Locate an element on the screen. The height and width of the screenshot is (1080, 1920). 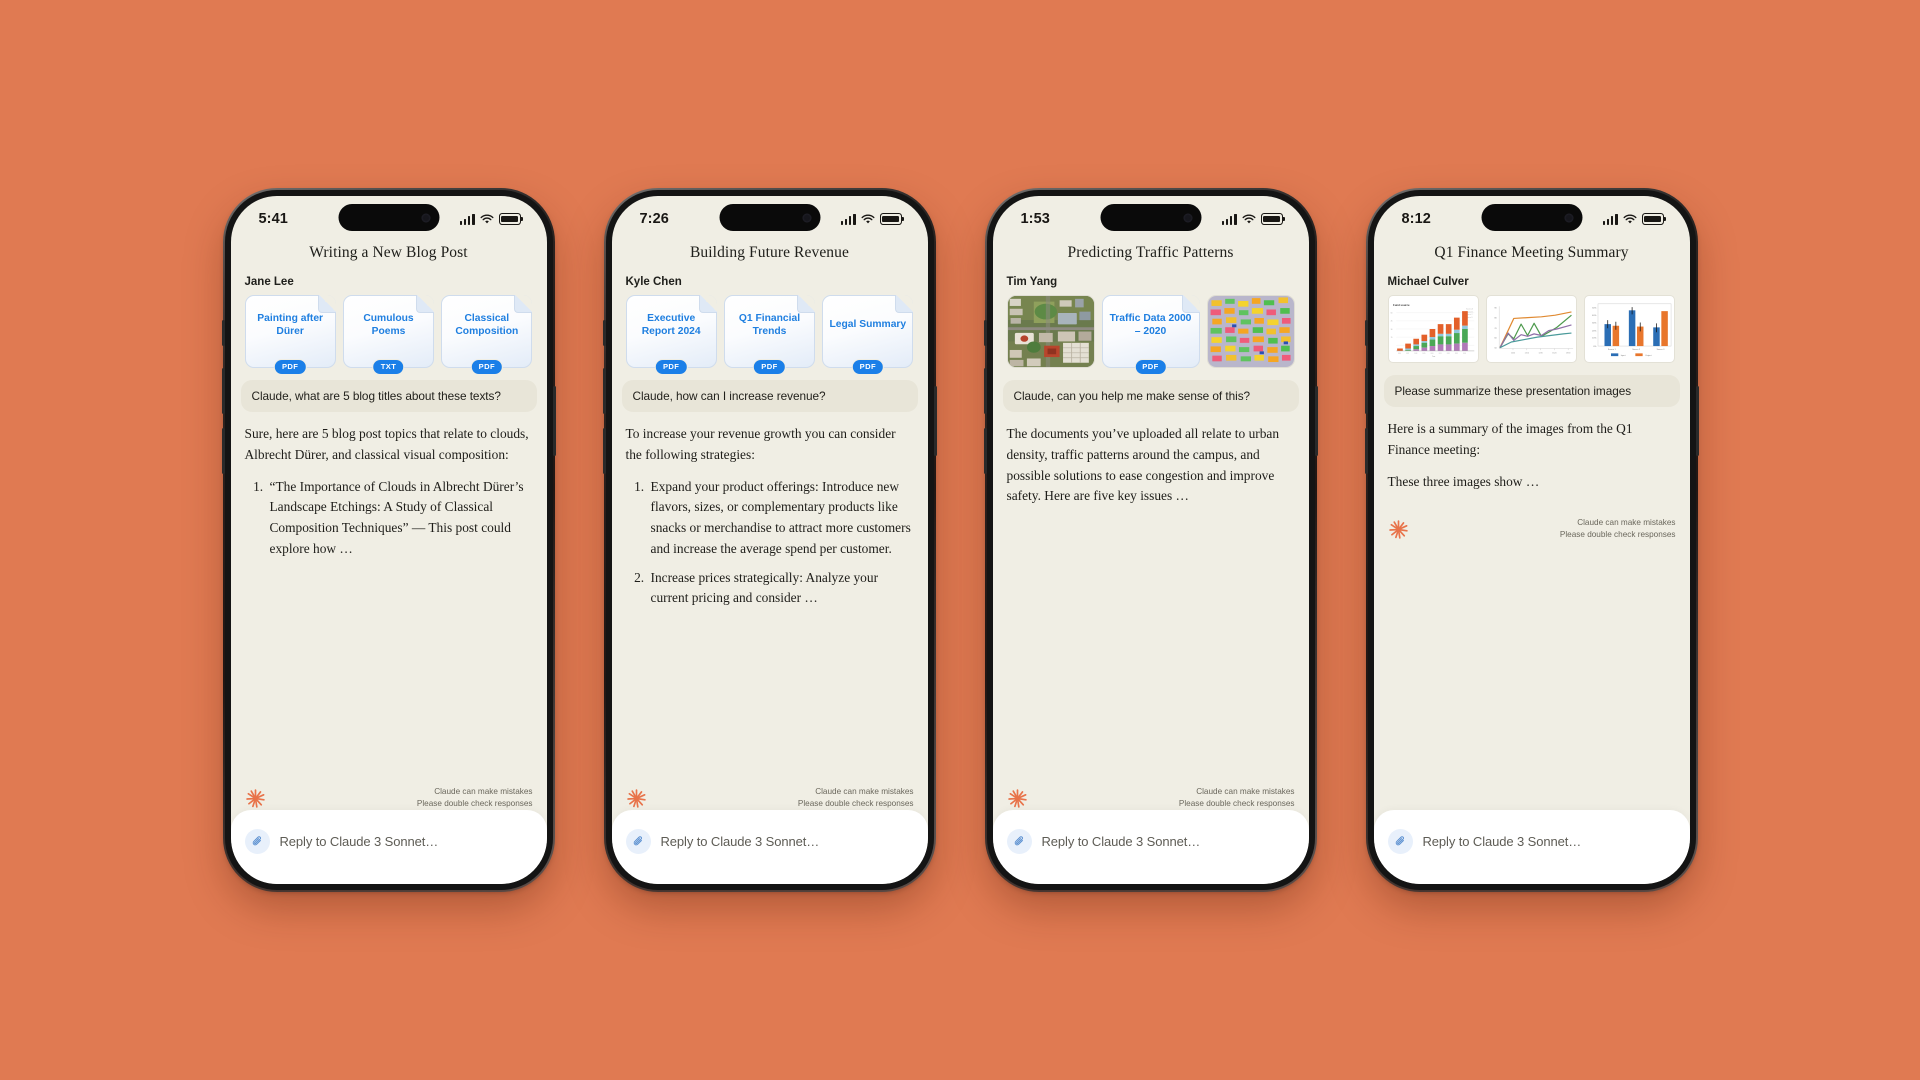
status-bar: 8:12 is located at coordinates (1532, 219).